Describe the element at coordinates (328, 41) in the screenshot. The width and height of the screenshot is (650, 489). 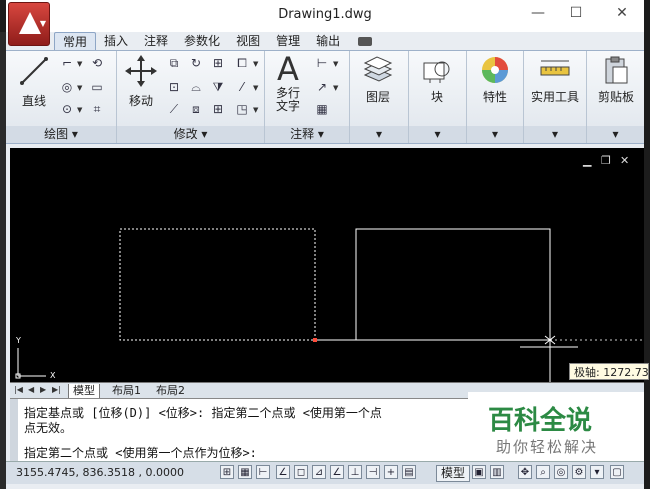
I see `tab-output: 输出` at that location.